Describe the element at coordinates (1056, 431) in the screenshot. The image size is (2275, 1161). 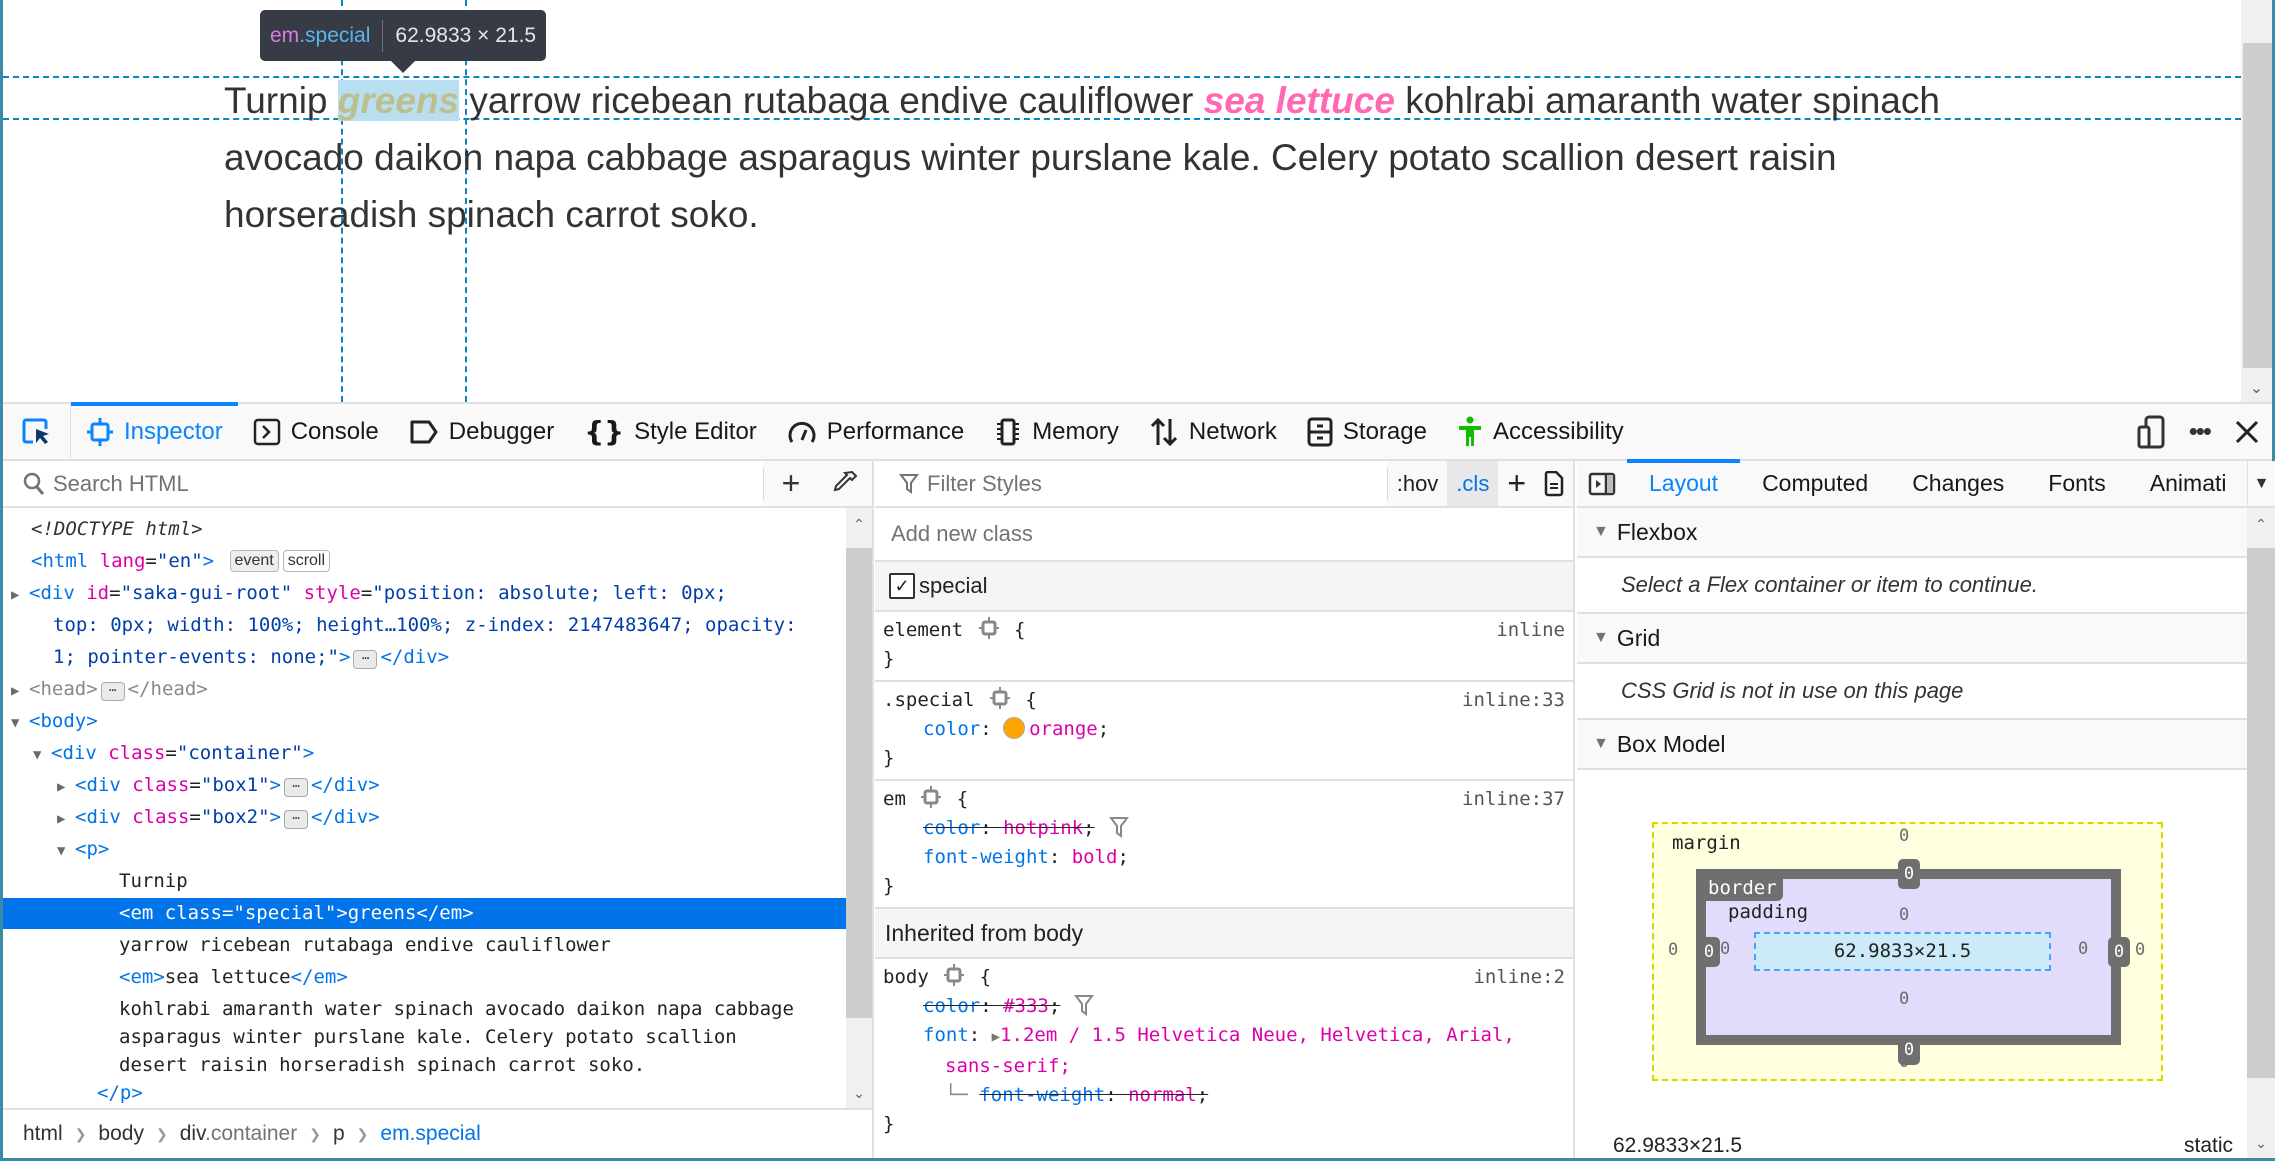
I see `tab-memory: Memory` at that location.